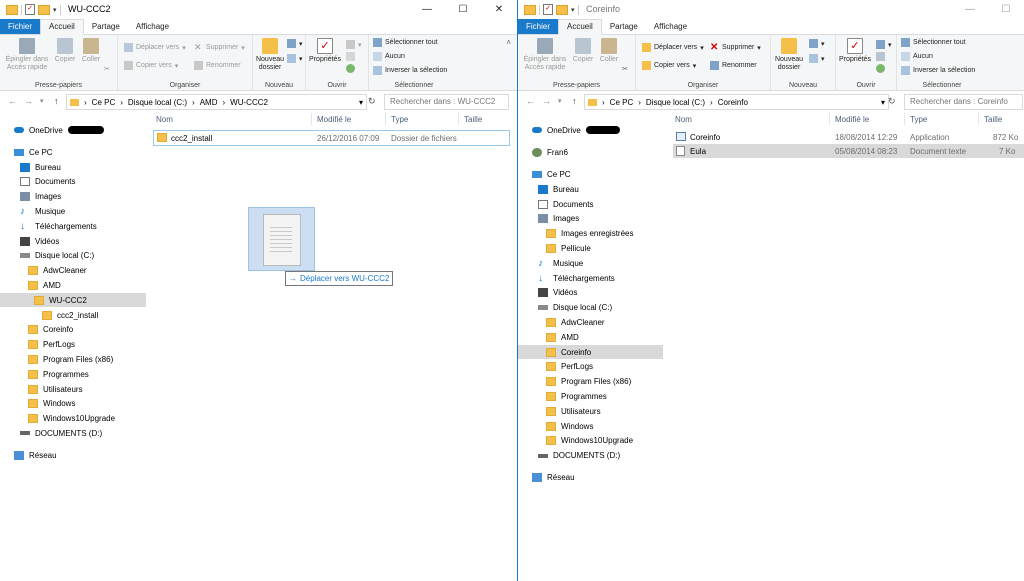  Describe the element at coordinates (970, 9) in the screenshot. I see `minimize-icon: —` at that location.